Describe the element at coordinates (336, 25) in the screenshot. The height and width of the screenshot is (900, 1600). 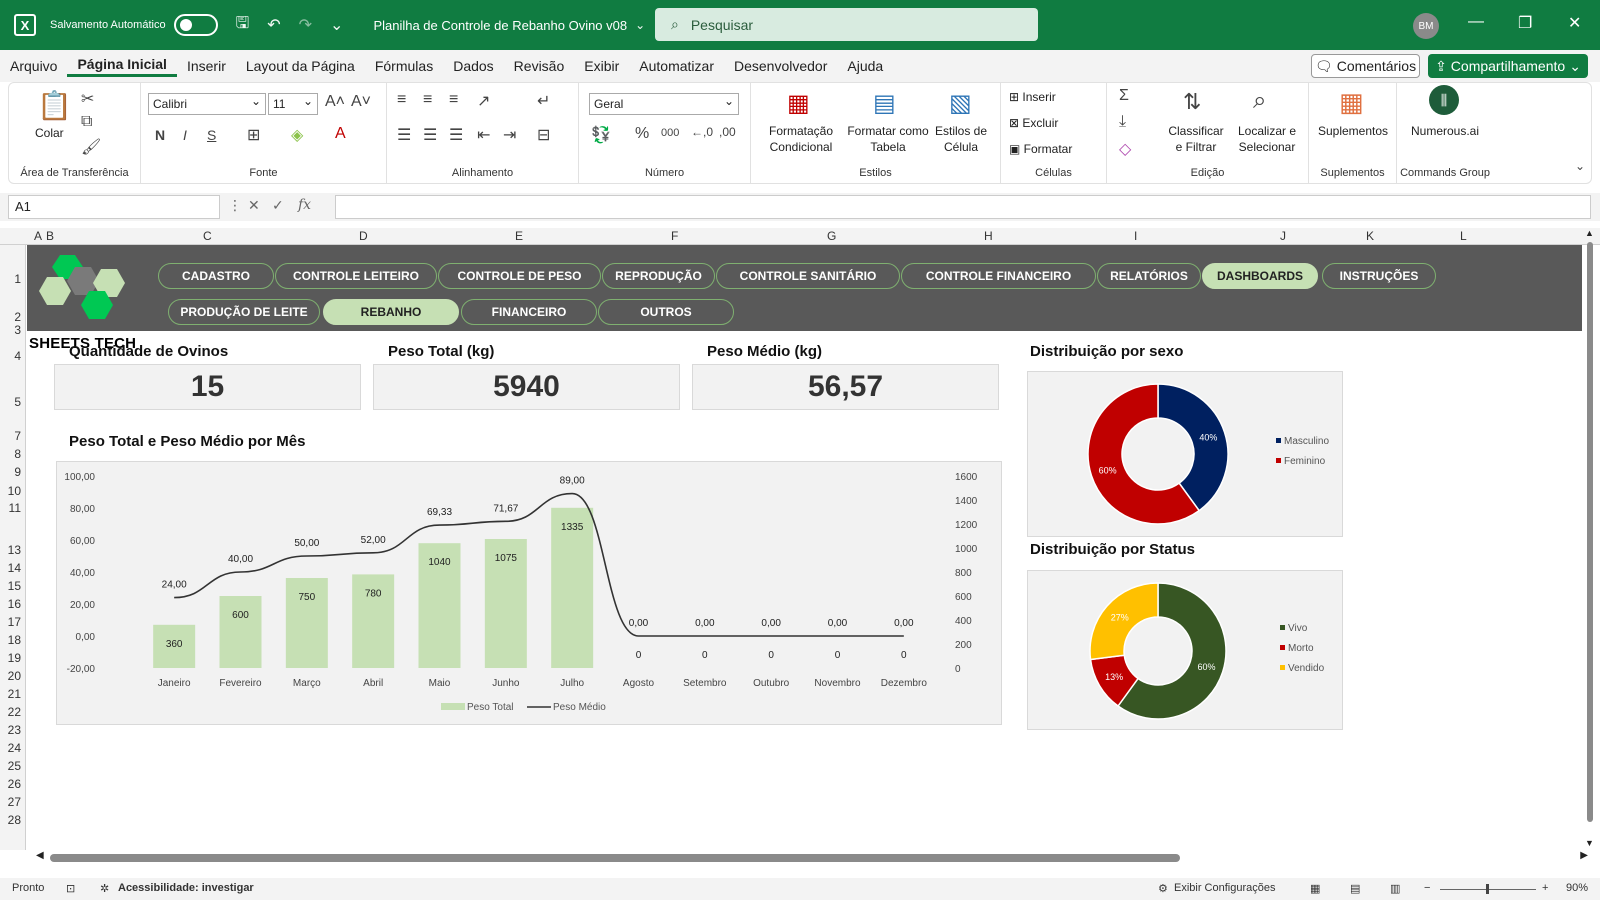
I see `customize-quick-access-icon: ⌄` at that location.